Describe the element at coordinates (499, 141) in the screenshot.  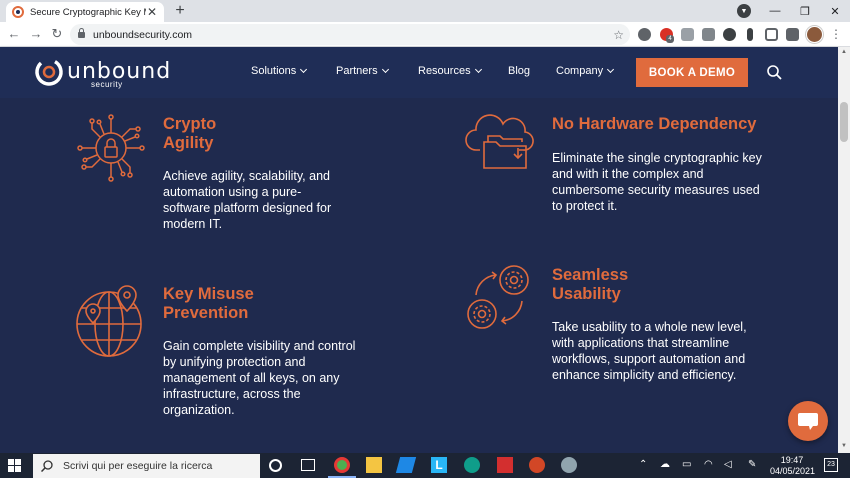
I see `cloud-folder-icon` at that location.